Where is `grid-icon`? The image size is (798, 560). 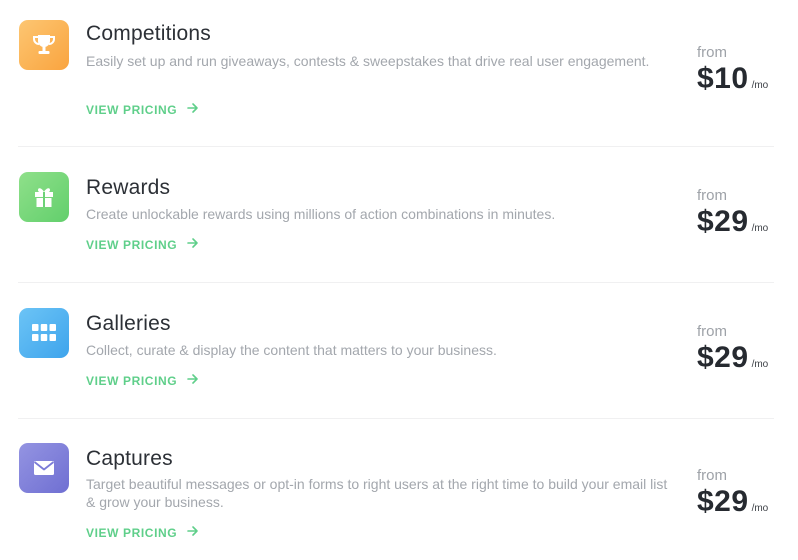 grid-icon is located at coordinates (44, 333).